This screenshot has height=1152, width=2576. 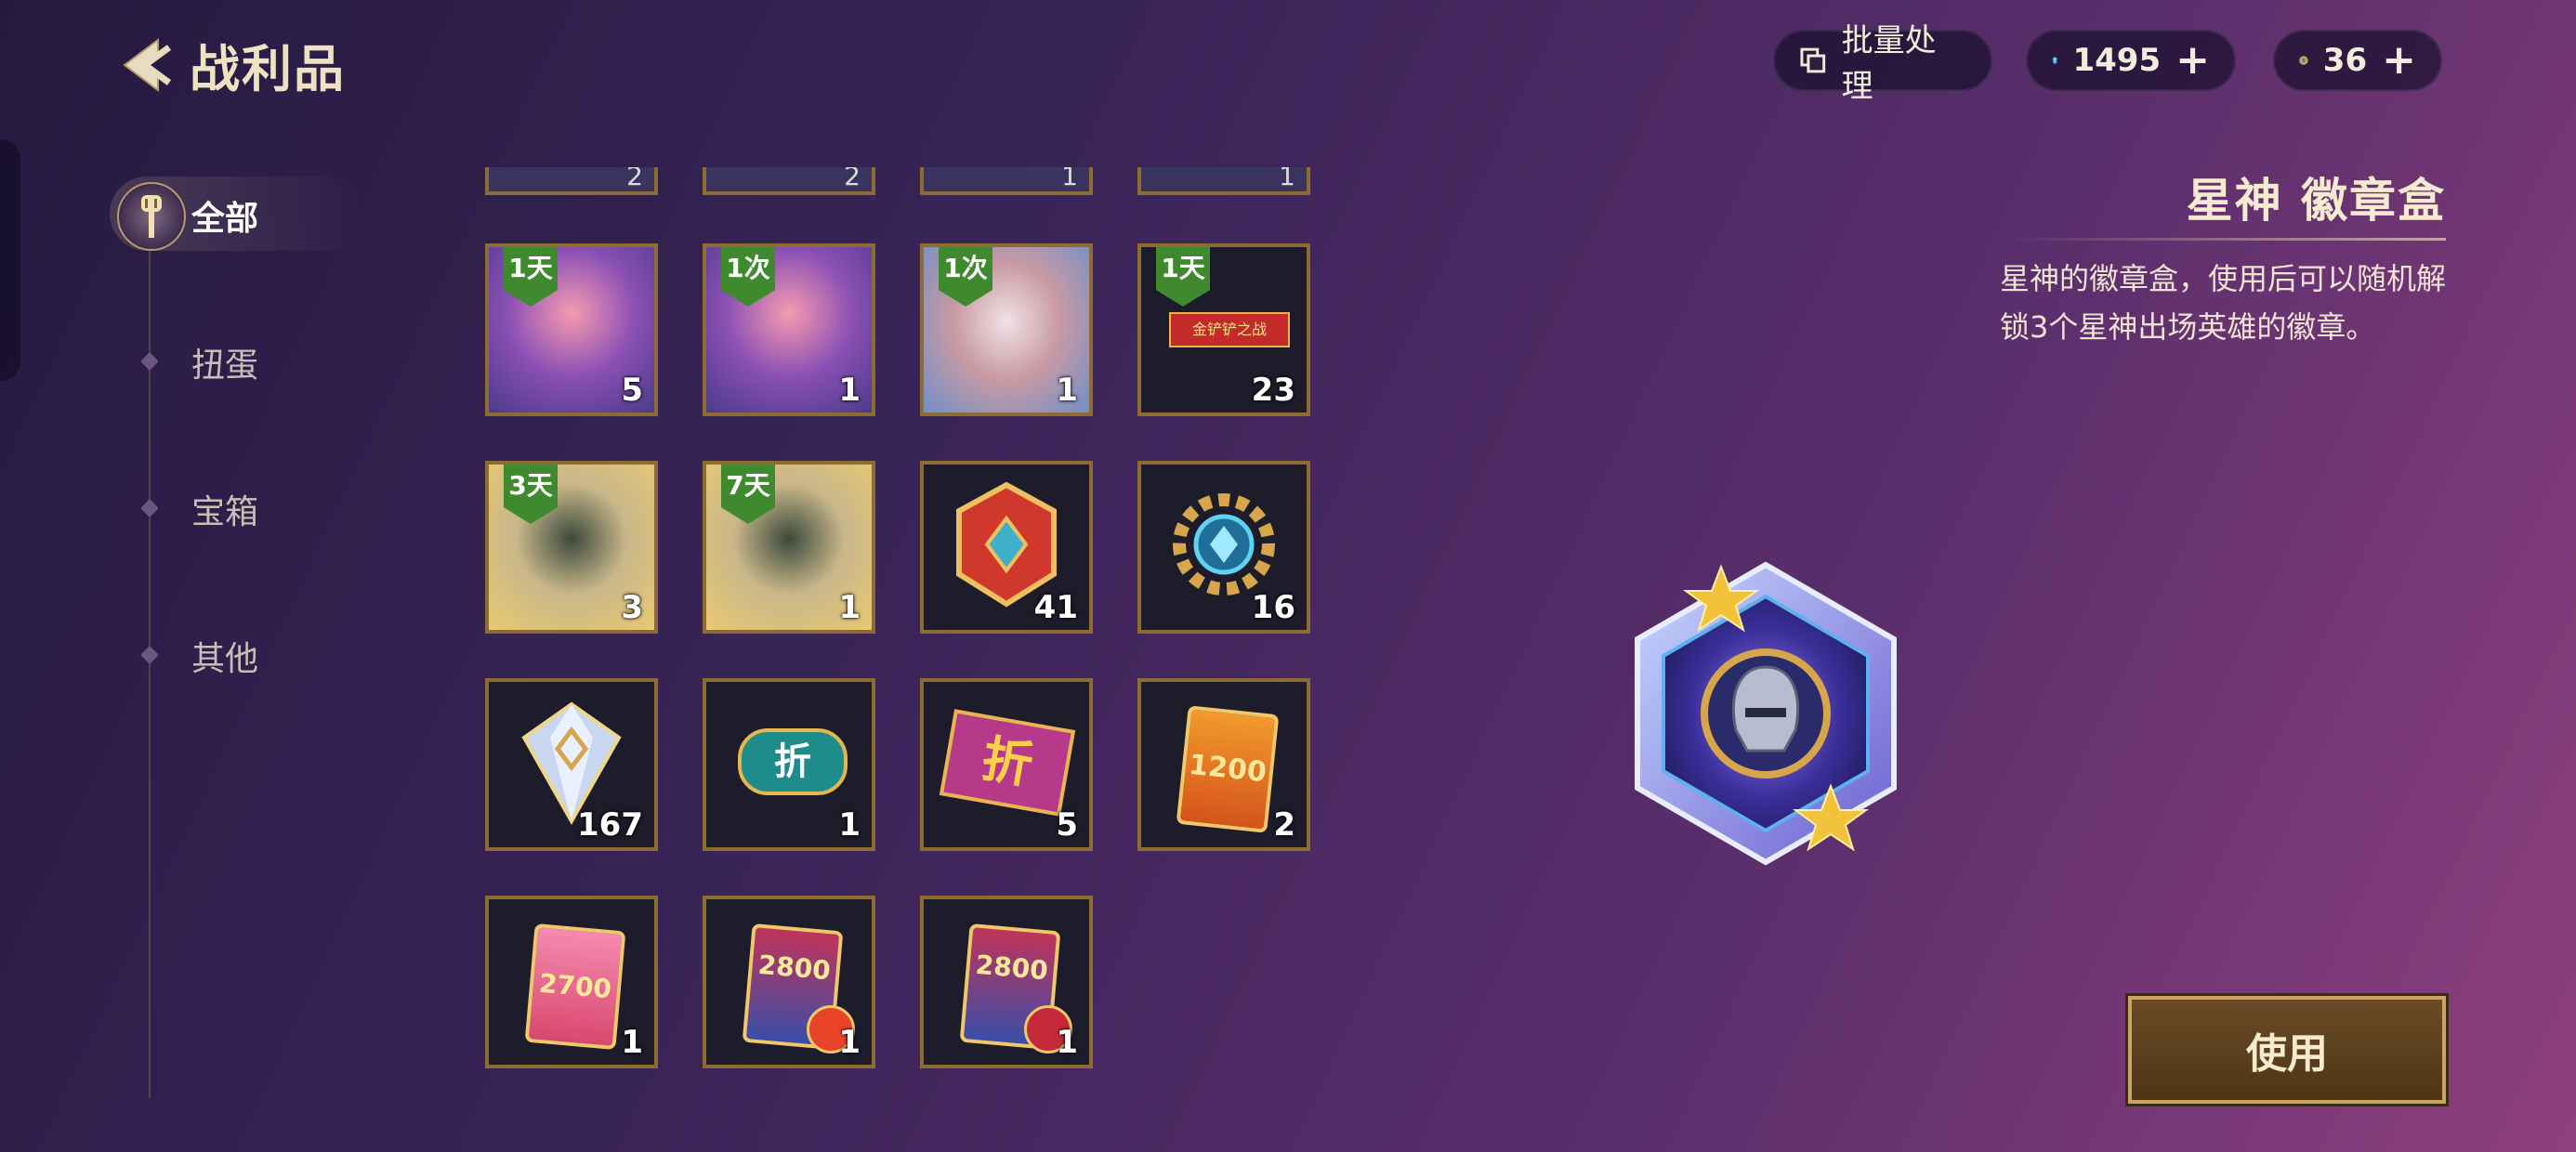 What do you see at coordinates (224, 656) in the screenshot?
I see `sidebar-item-other: 其他` at bounding box center [224, 656].